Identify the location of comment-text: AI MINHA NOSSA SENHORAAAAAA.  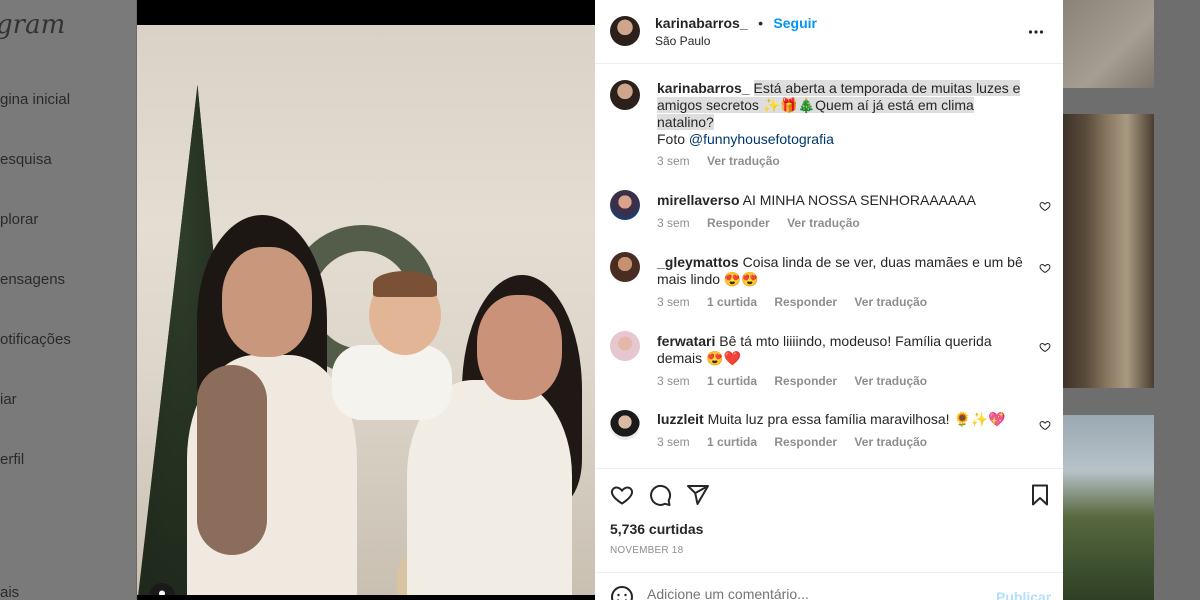
(859, 200).